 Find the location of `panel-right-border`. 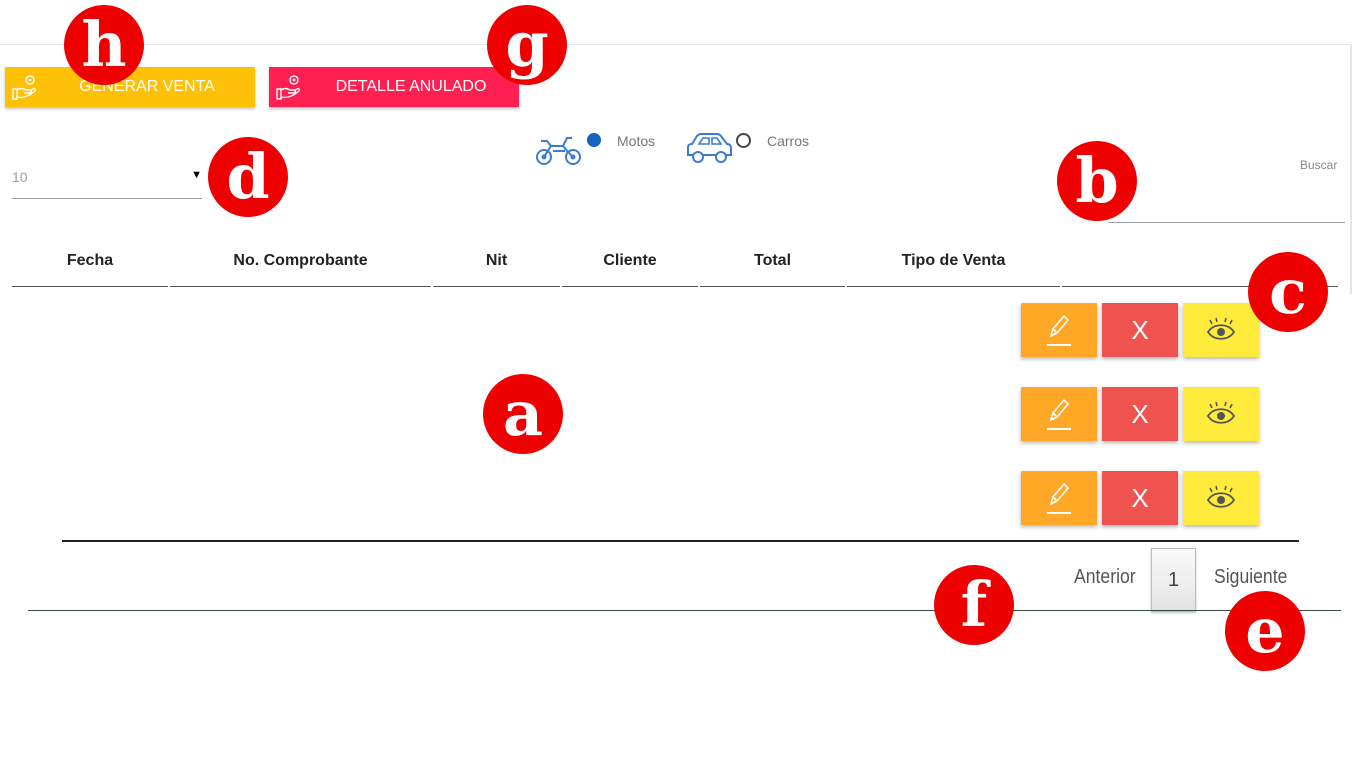

panel-right-border is located at coordinates (1351, 169).